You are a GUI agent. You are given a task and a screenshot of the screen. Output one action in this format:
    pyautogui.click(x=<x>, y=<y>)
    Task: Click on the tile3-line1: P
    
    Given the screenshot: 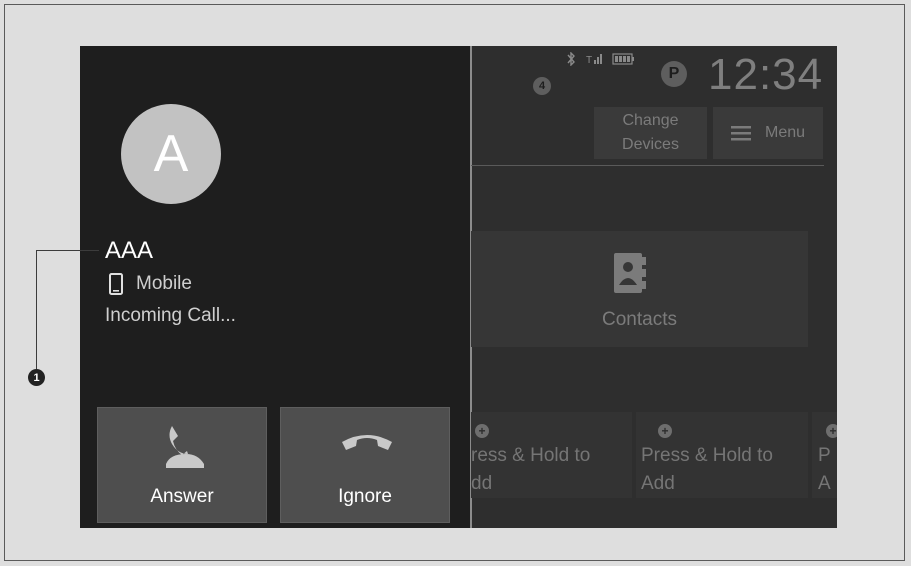 What is the action you would take?
    pyautogui.click(x=824, y=455)
    